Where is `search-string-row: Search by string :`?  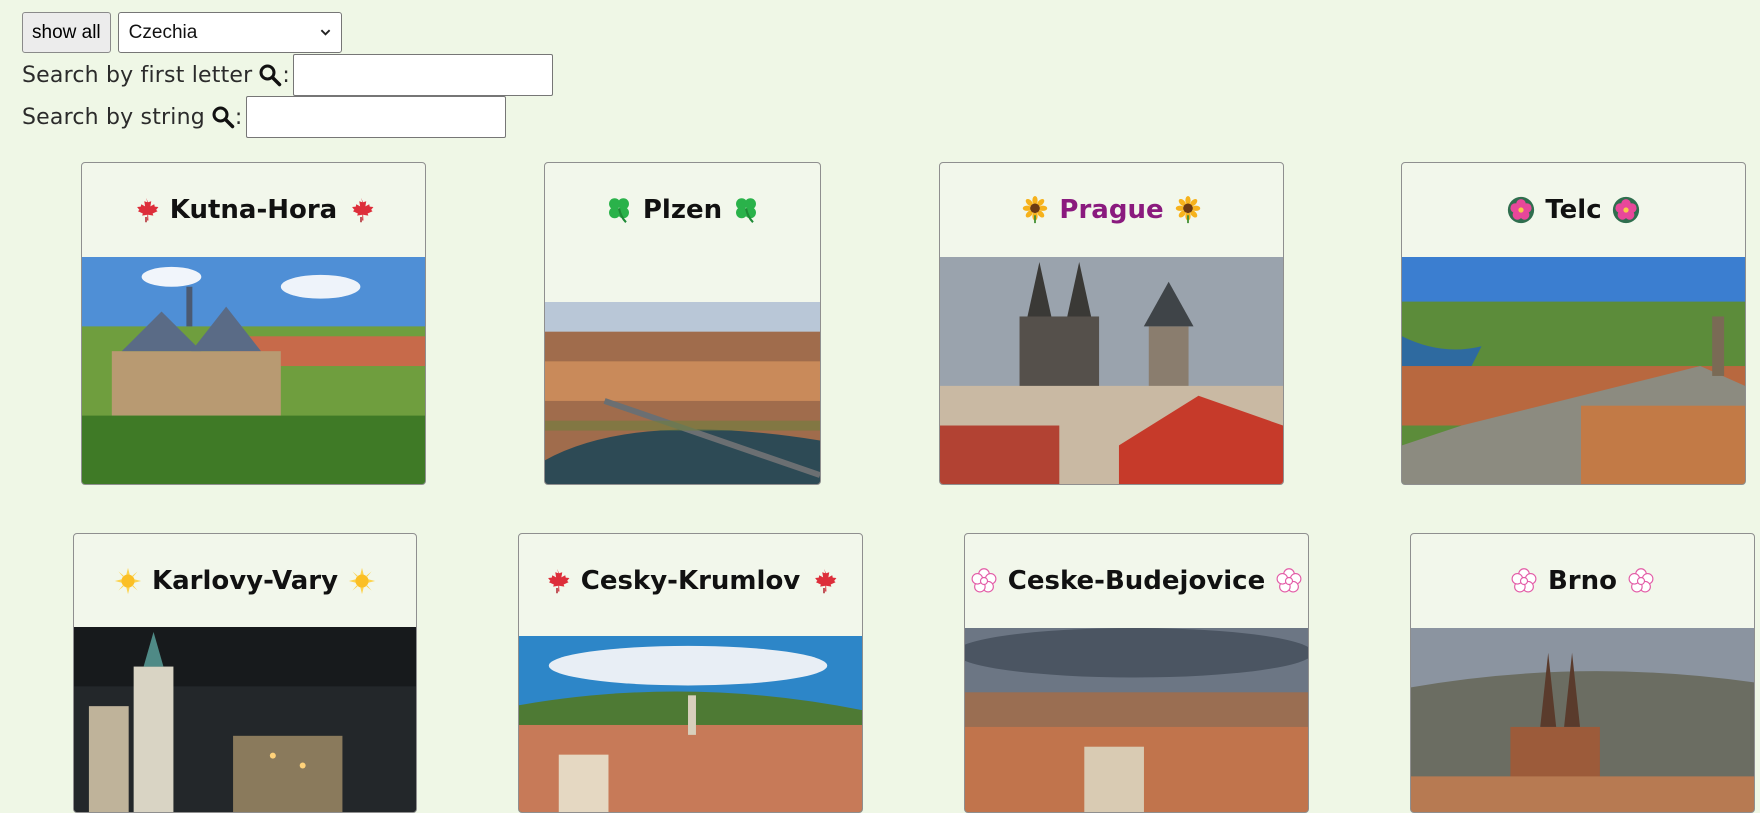
search-string-row: Search by string : is located at coordinates (264, 117).